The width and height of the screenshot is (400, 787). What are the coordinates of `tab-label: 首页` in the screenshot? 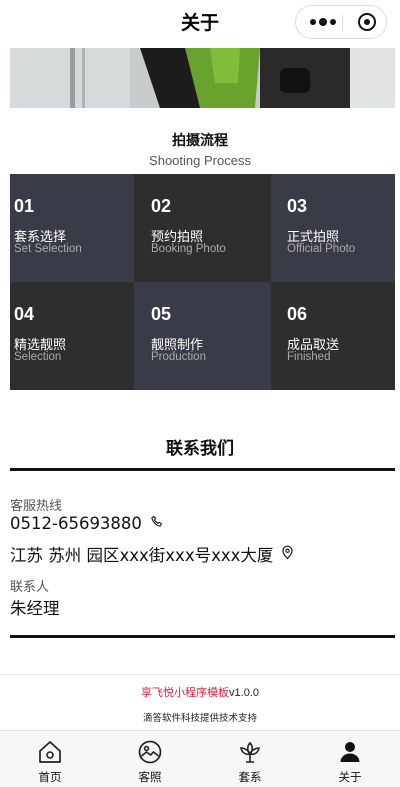 It's located at (50, 777).